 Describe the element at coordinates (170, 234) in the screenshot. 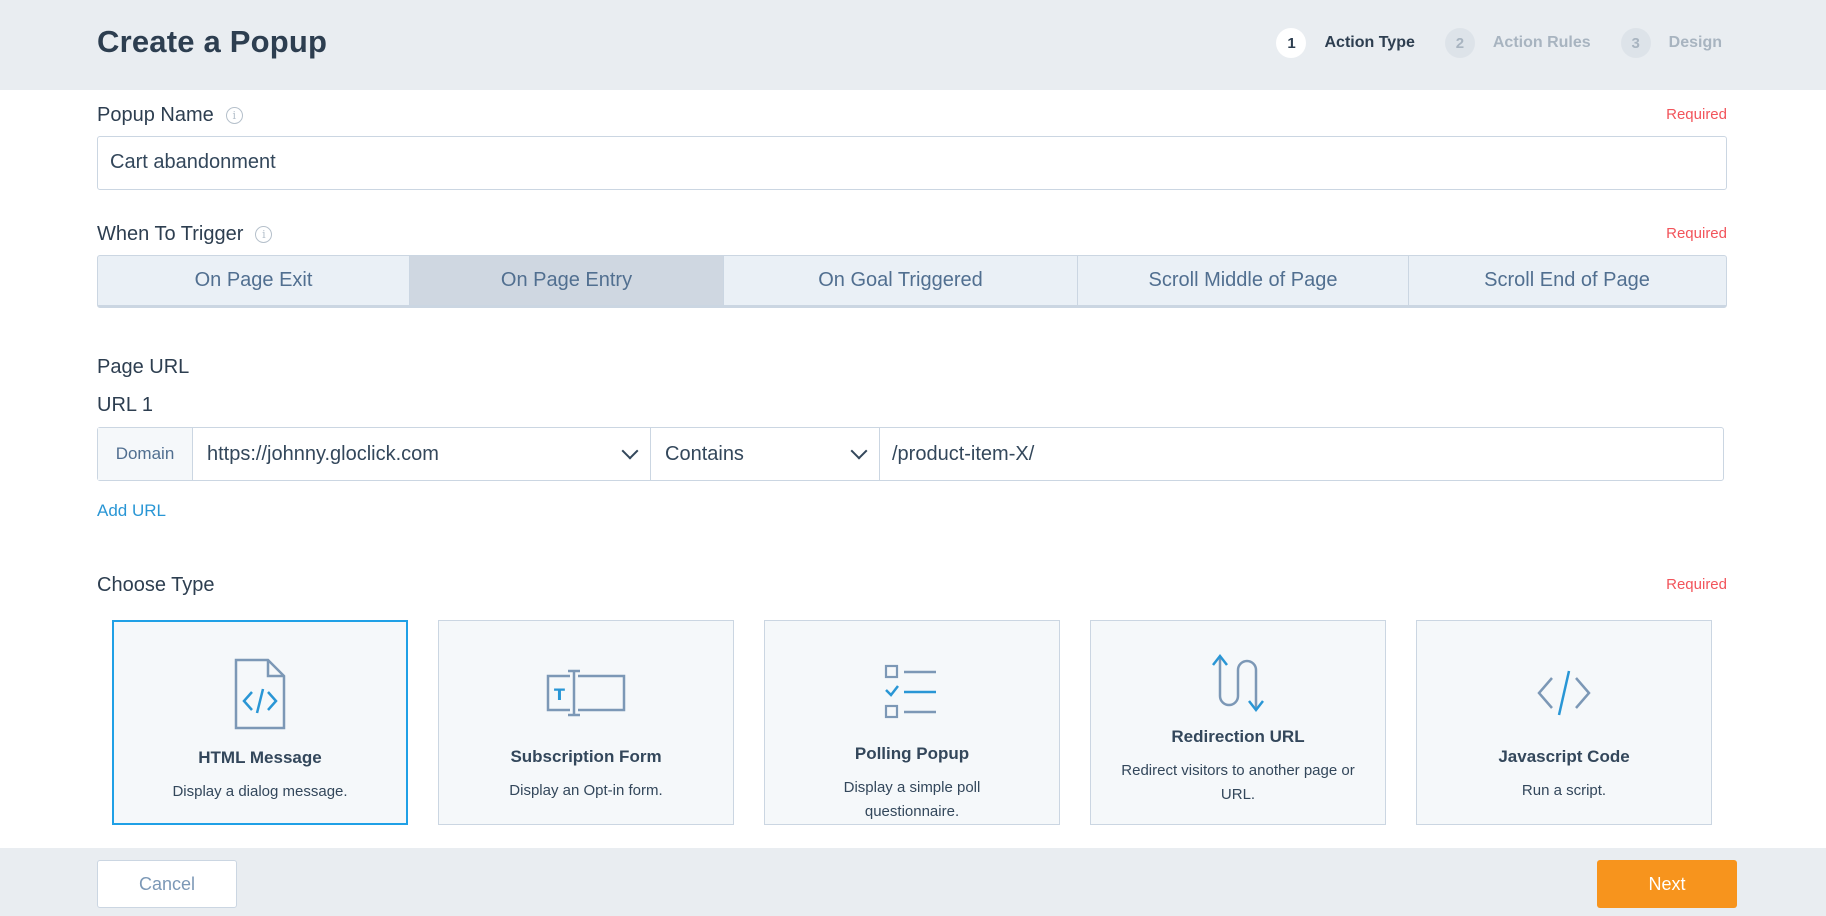

I see `trigger-label-text: When To Trigger` at that location.